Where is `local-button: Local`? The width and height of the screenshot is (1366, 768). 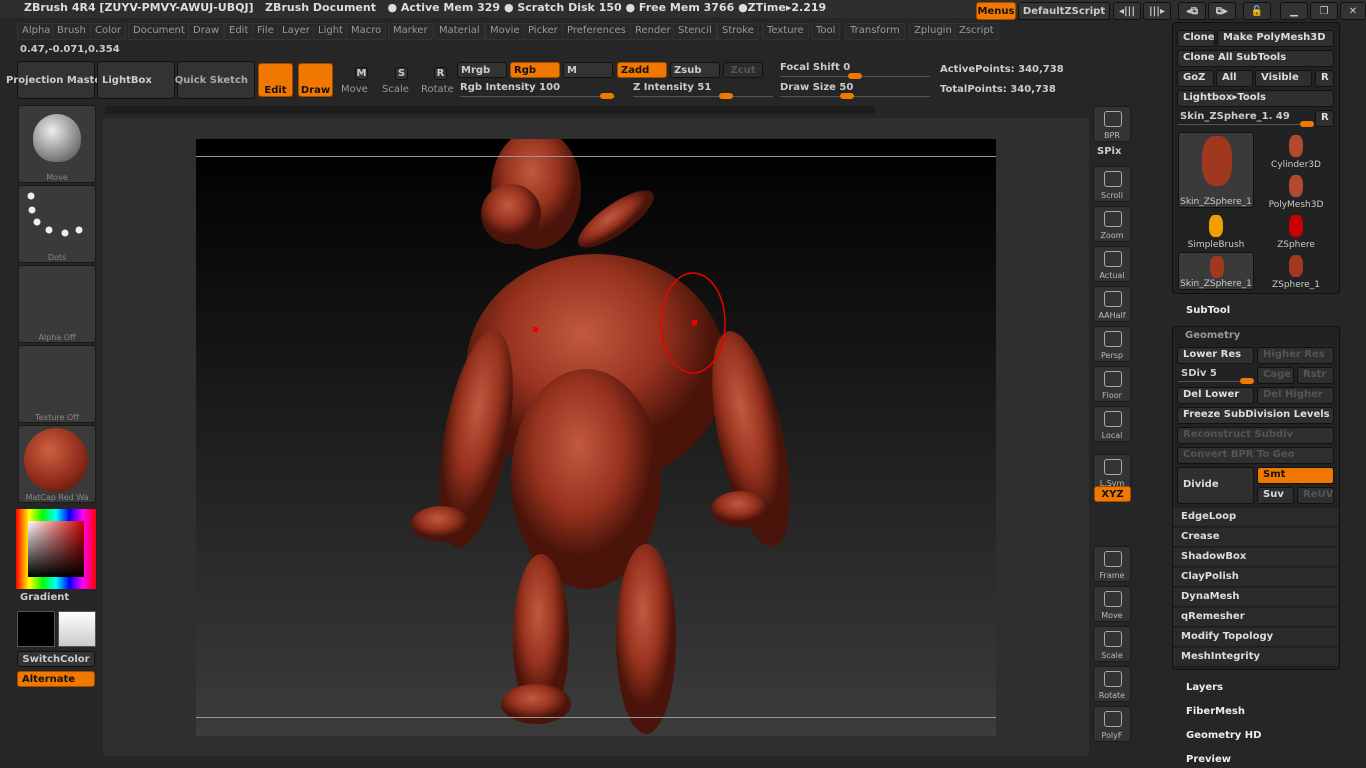
local-button: Local is located at coordinates (1112, 424).